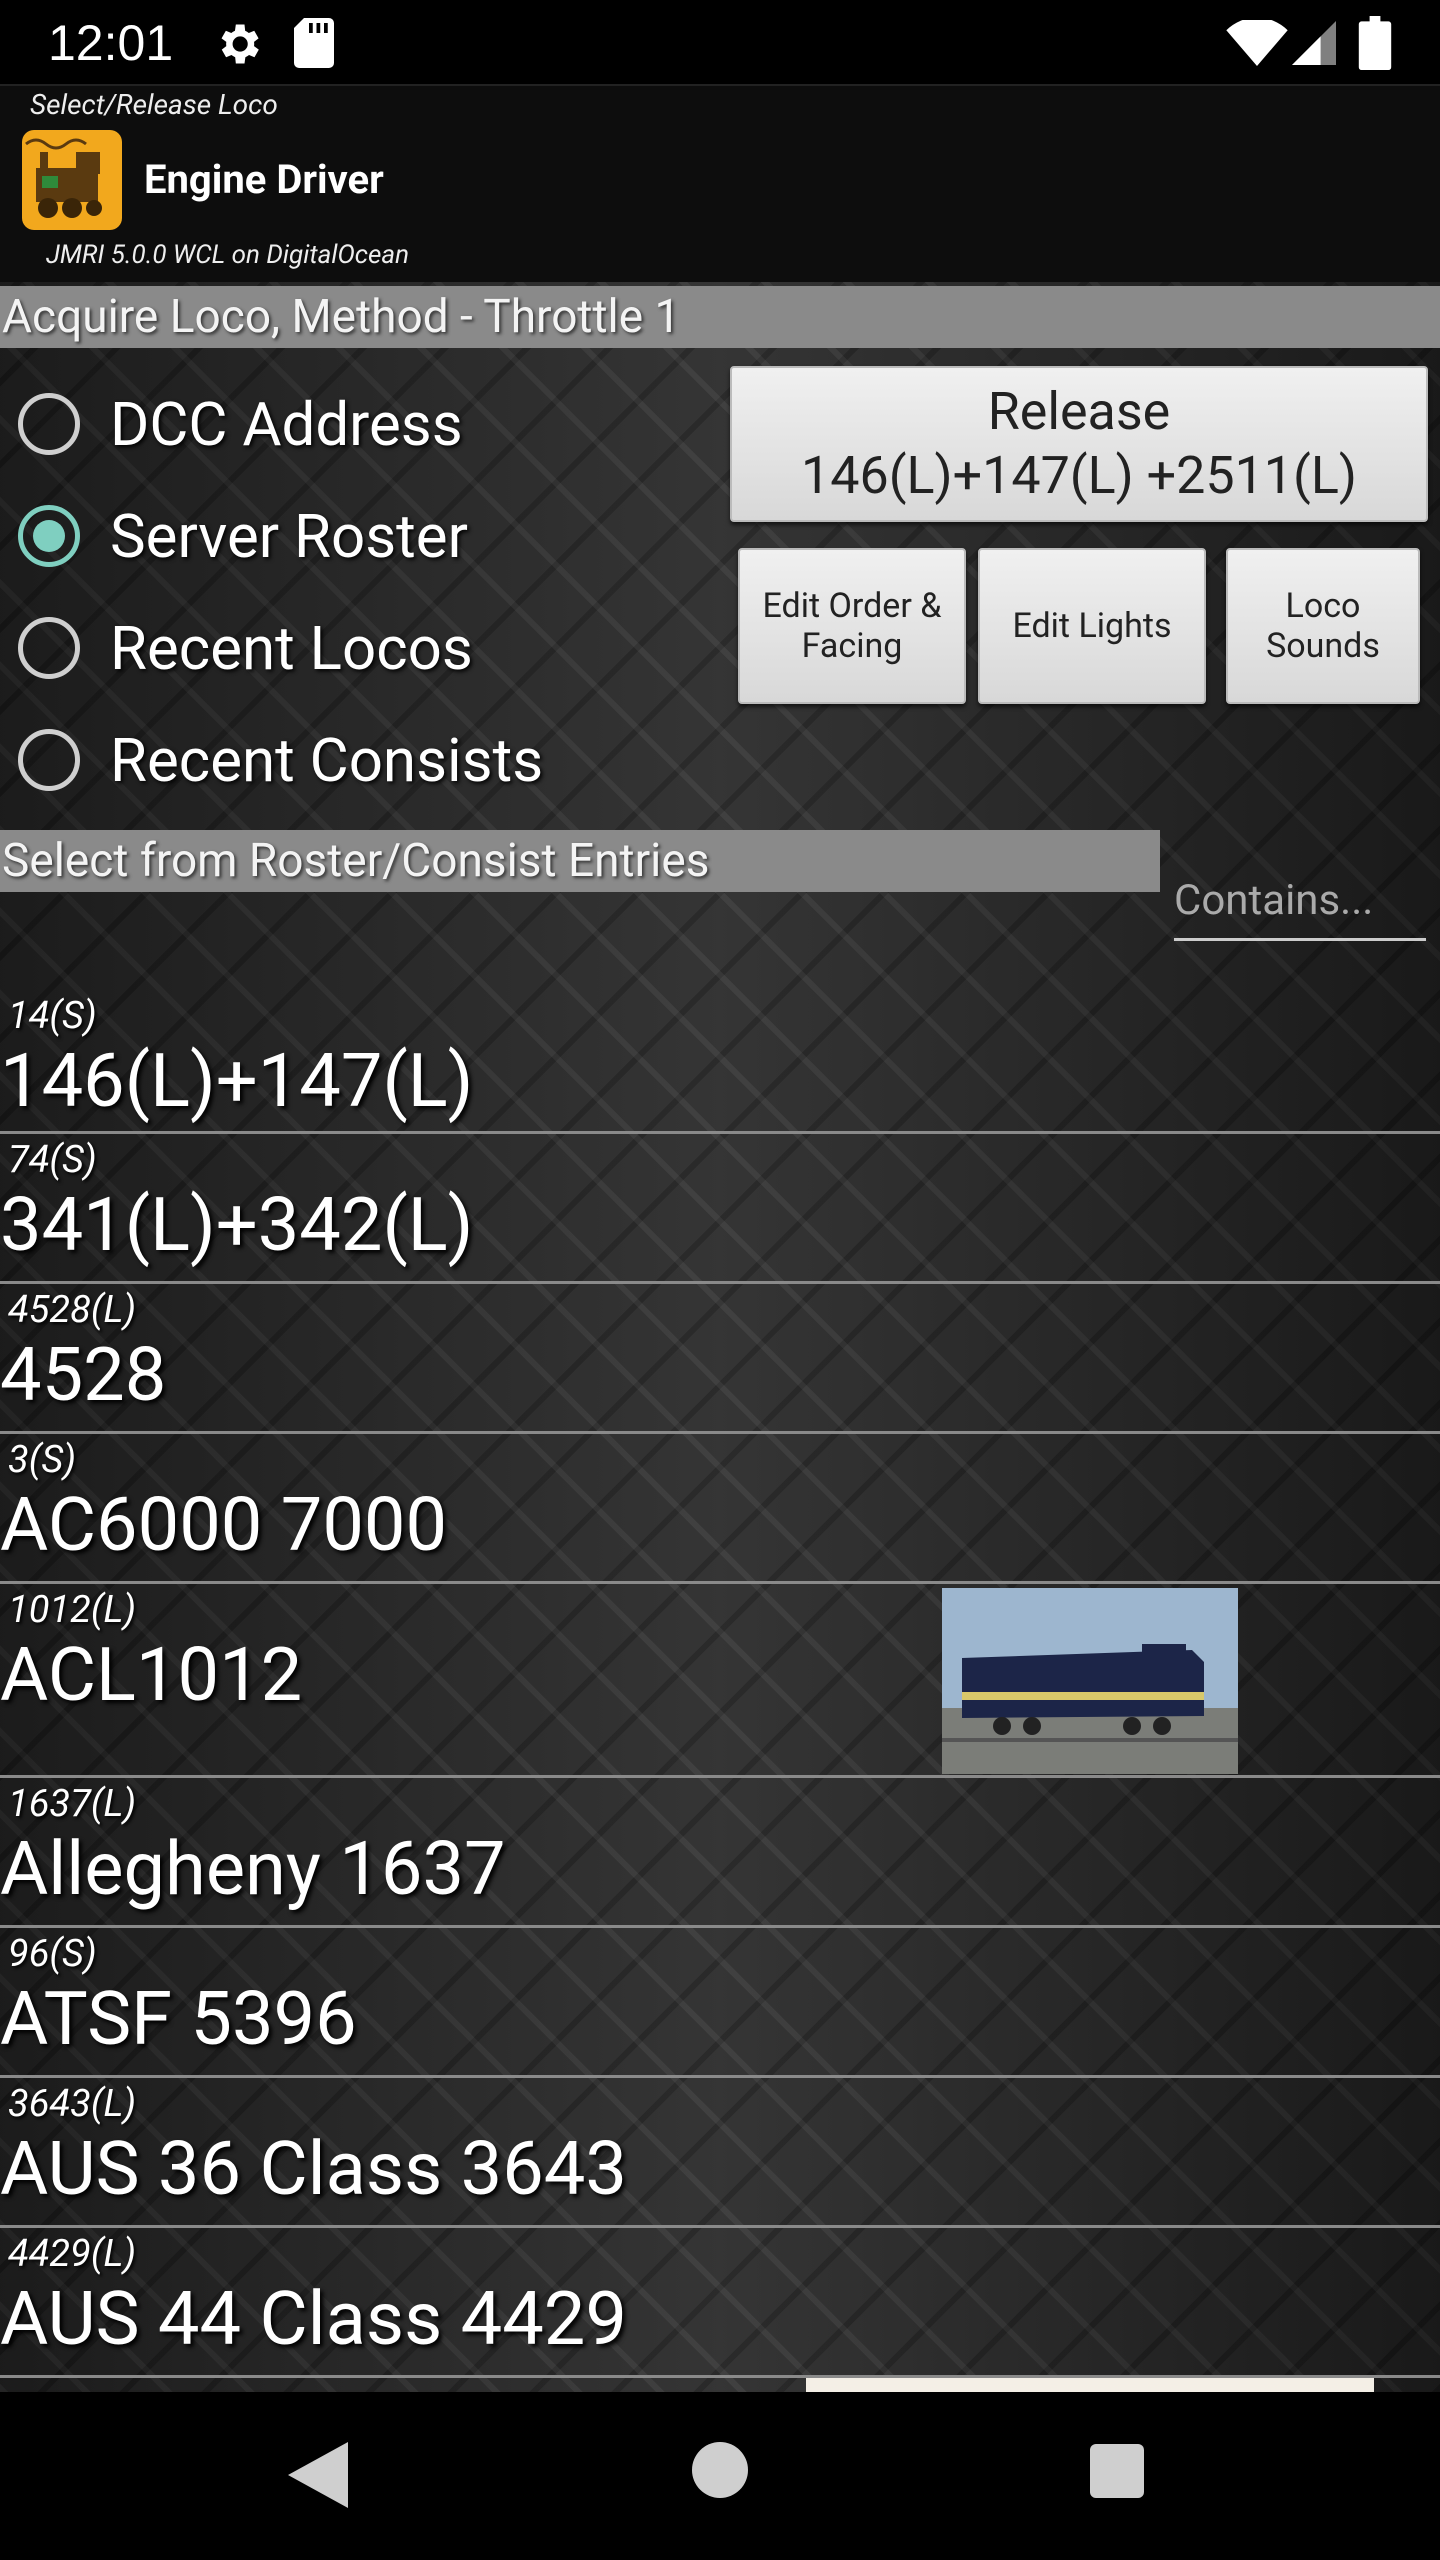 The width and height of the screenshot is (1440, 2560). What do you see at coordinates (1323, 606) in the screenshot?
I see `button-label-line1: Loco` at bounding box center [1323, 606].